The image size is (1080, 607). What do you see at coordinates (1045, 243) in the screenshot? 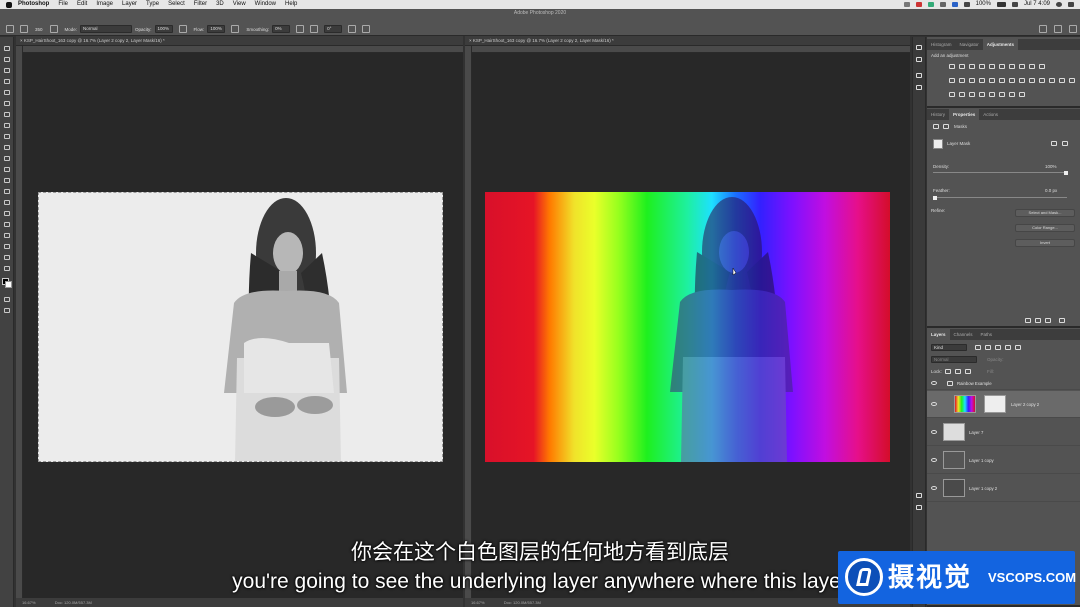
I see `invert-button: Invert` at bounding box center [1045, 243].